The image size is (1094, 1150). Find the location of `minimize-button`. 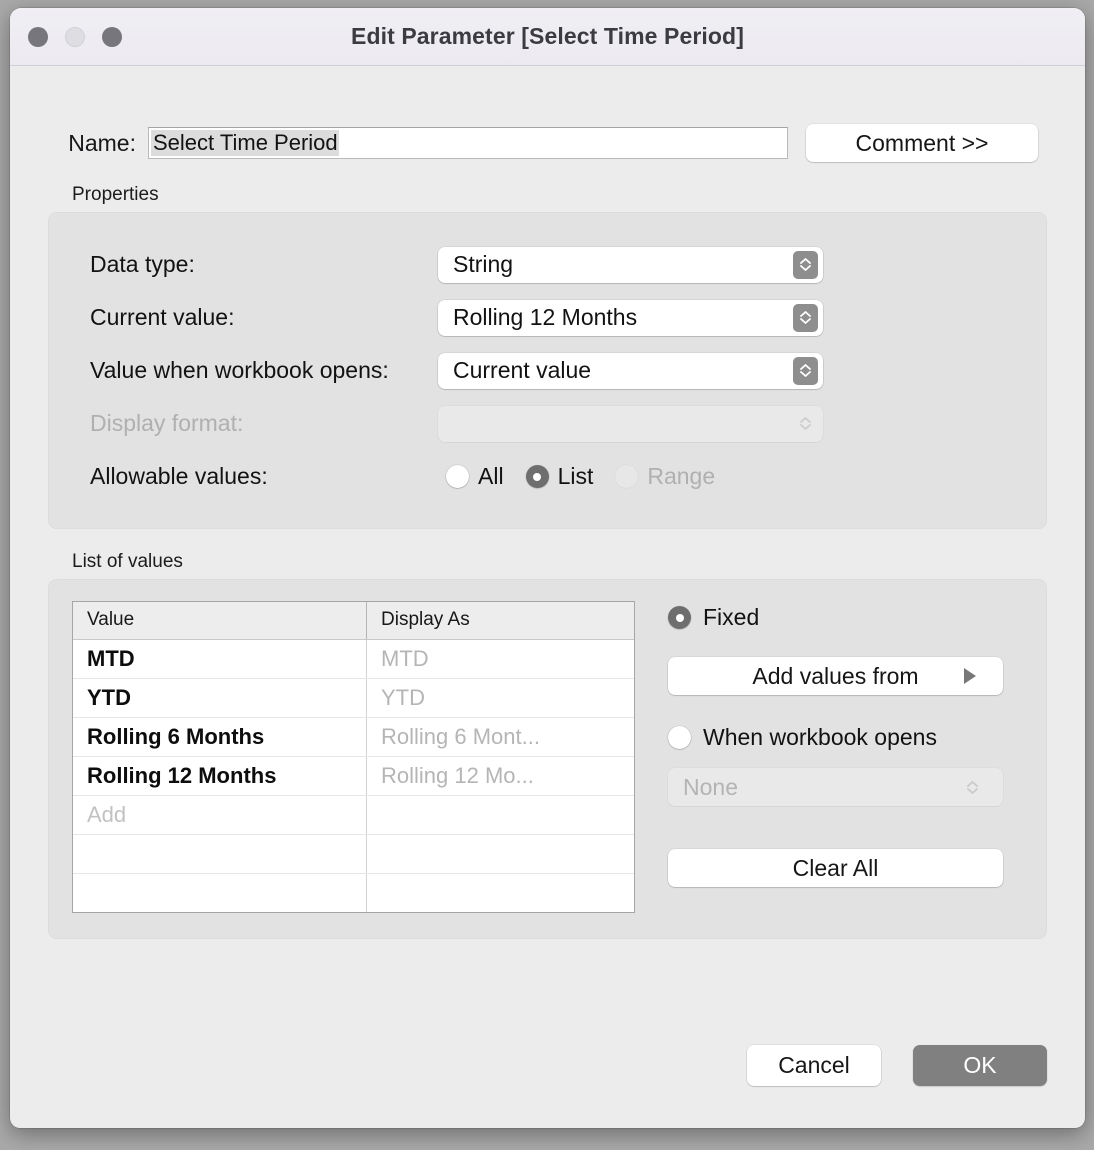

minimize-button is located at coordinates (75, 36).